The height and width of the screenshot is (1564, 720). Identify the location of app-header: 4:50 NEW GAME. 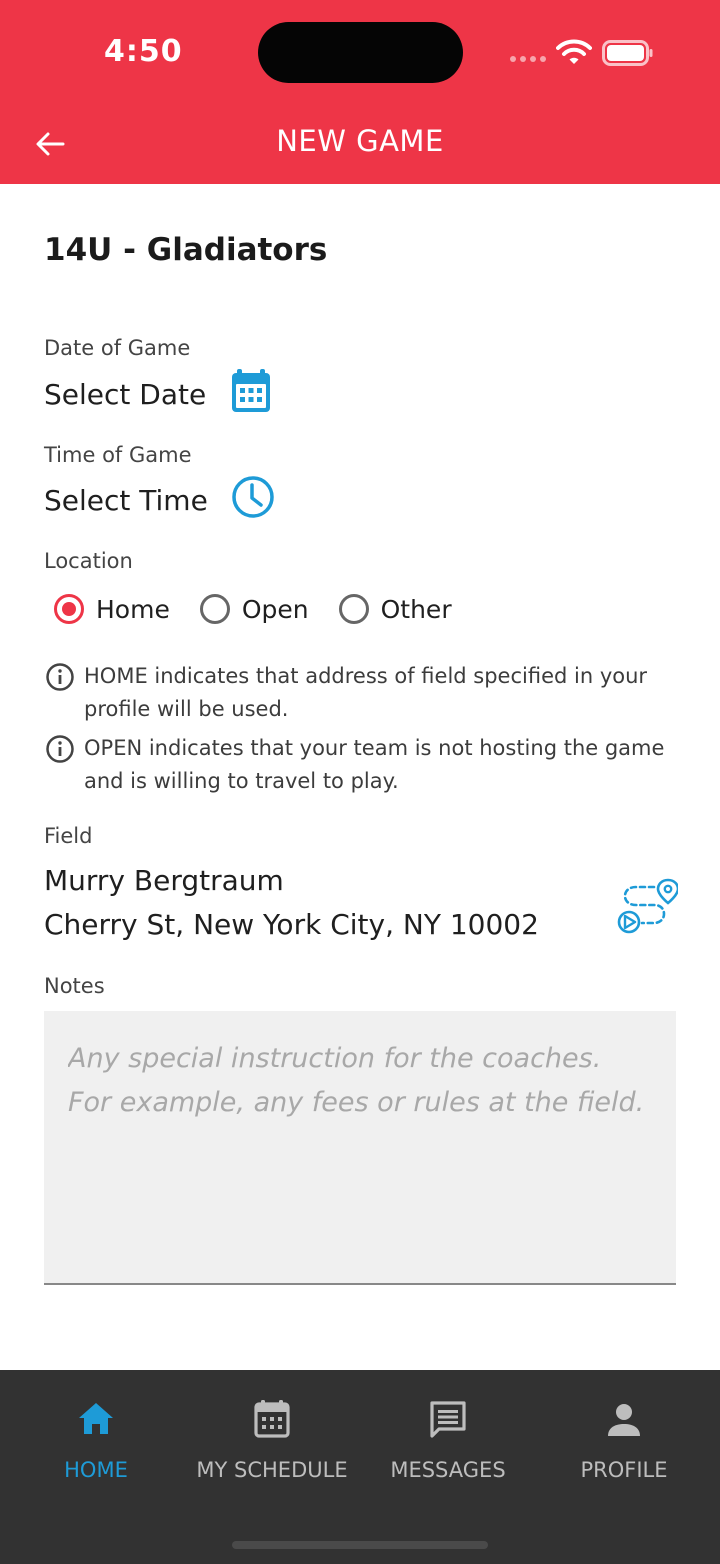
(360, 92).